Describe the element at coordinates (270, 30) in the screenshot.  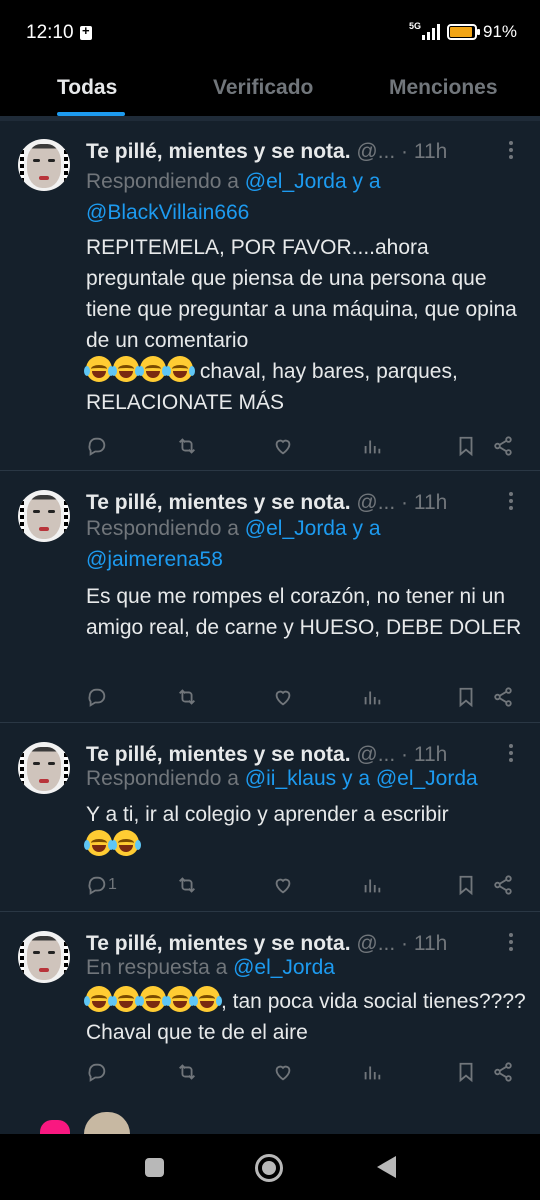
I see `status-bar: 12:10 5G 91%` at that location.